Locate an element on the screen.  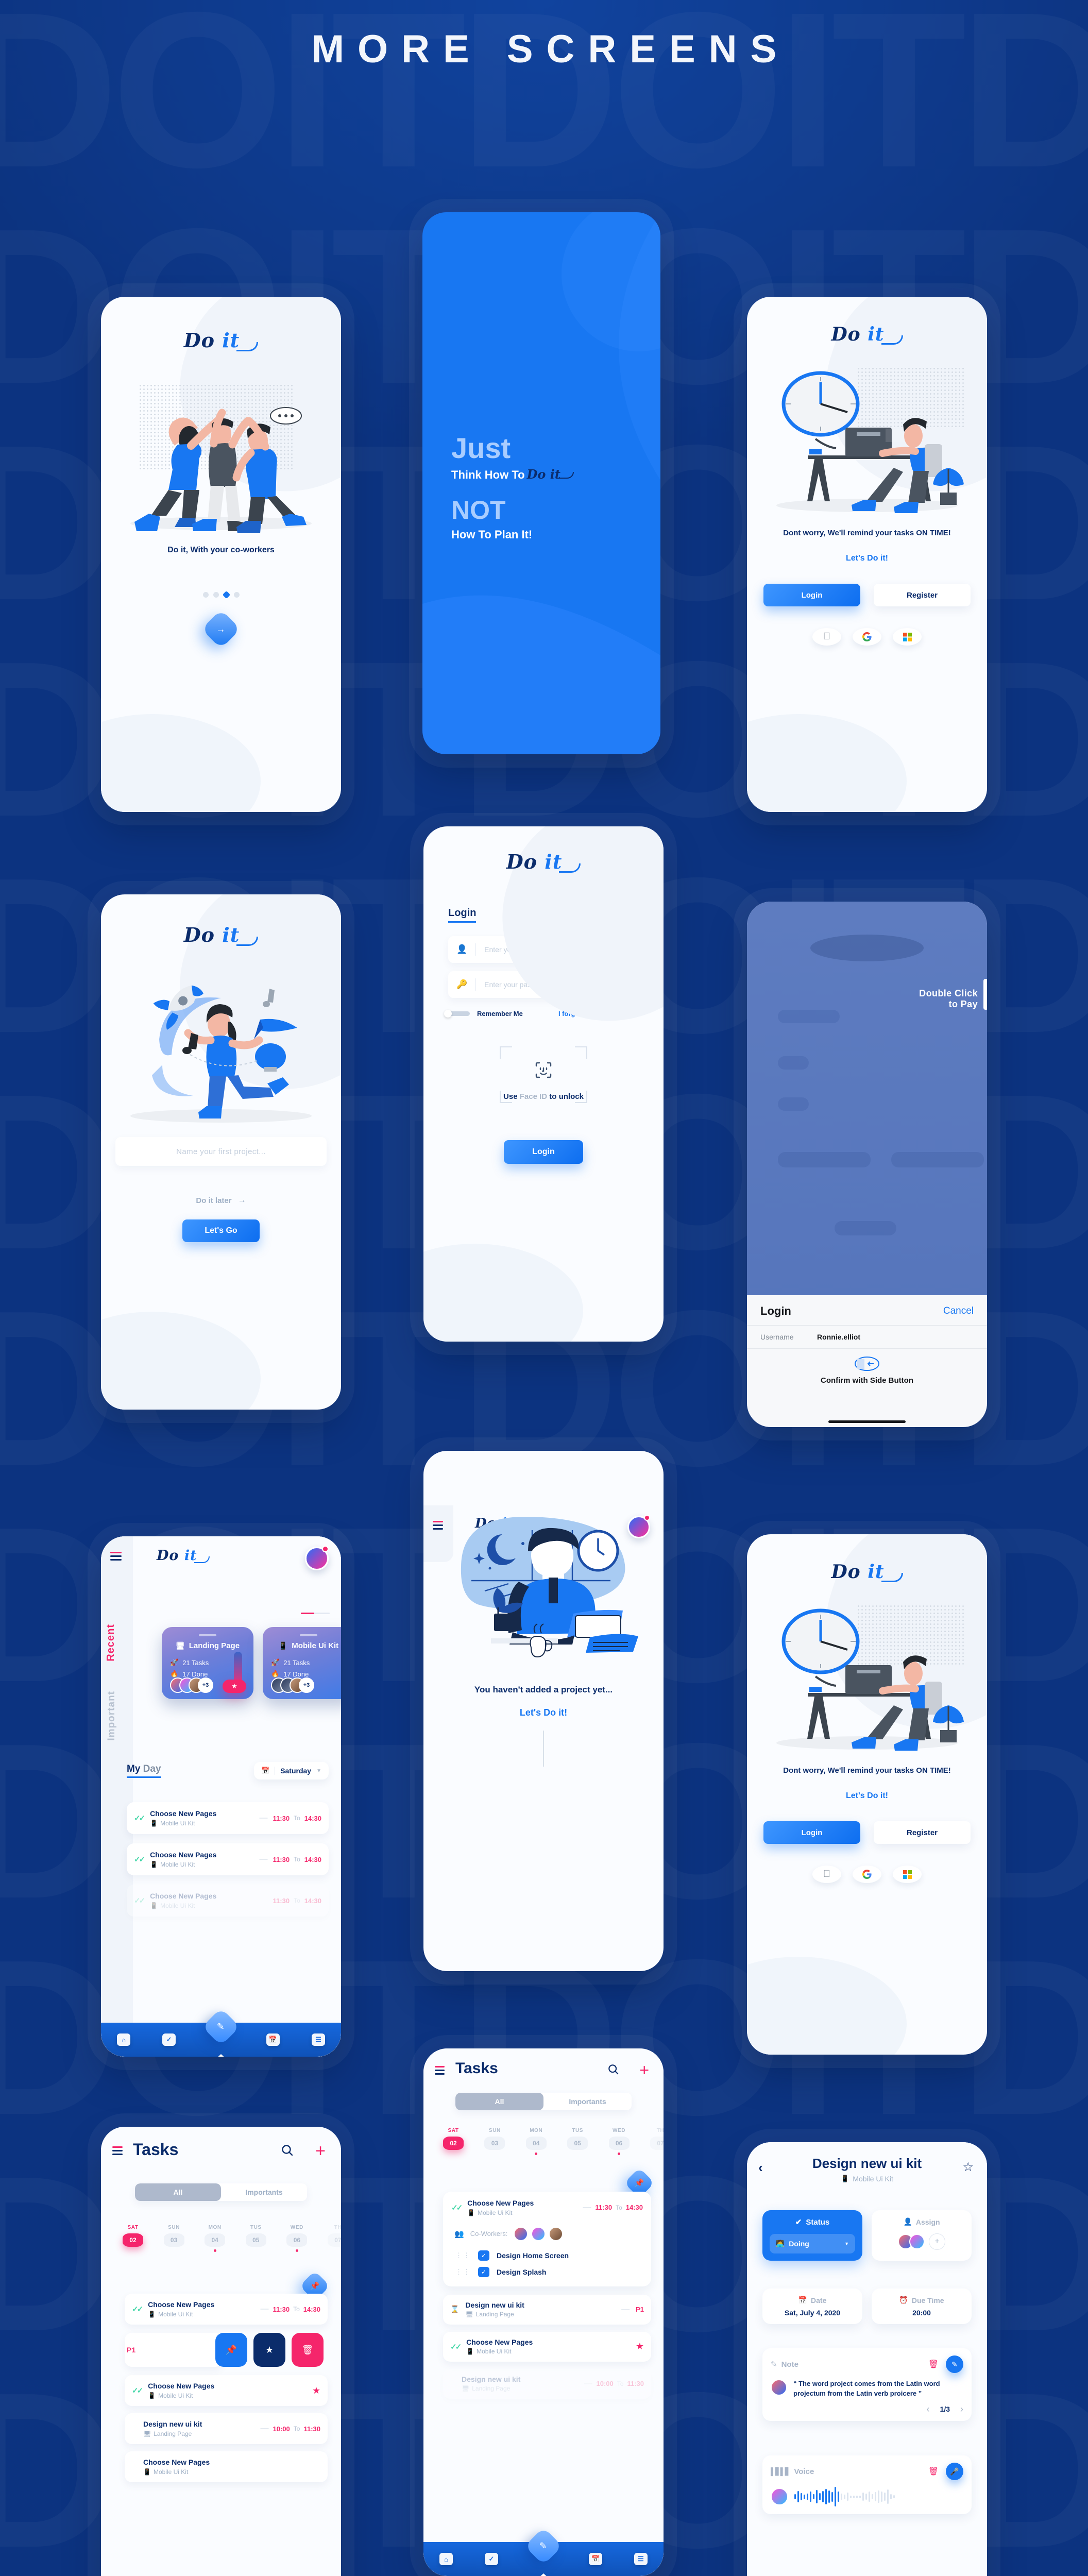
login-submit-button: Login is located at coordinates (543, 1152).